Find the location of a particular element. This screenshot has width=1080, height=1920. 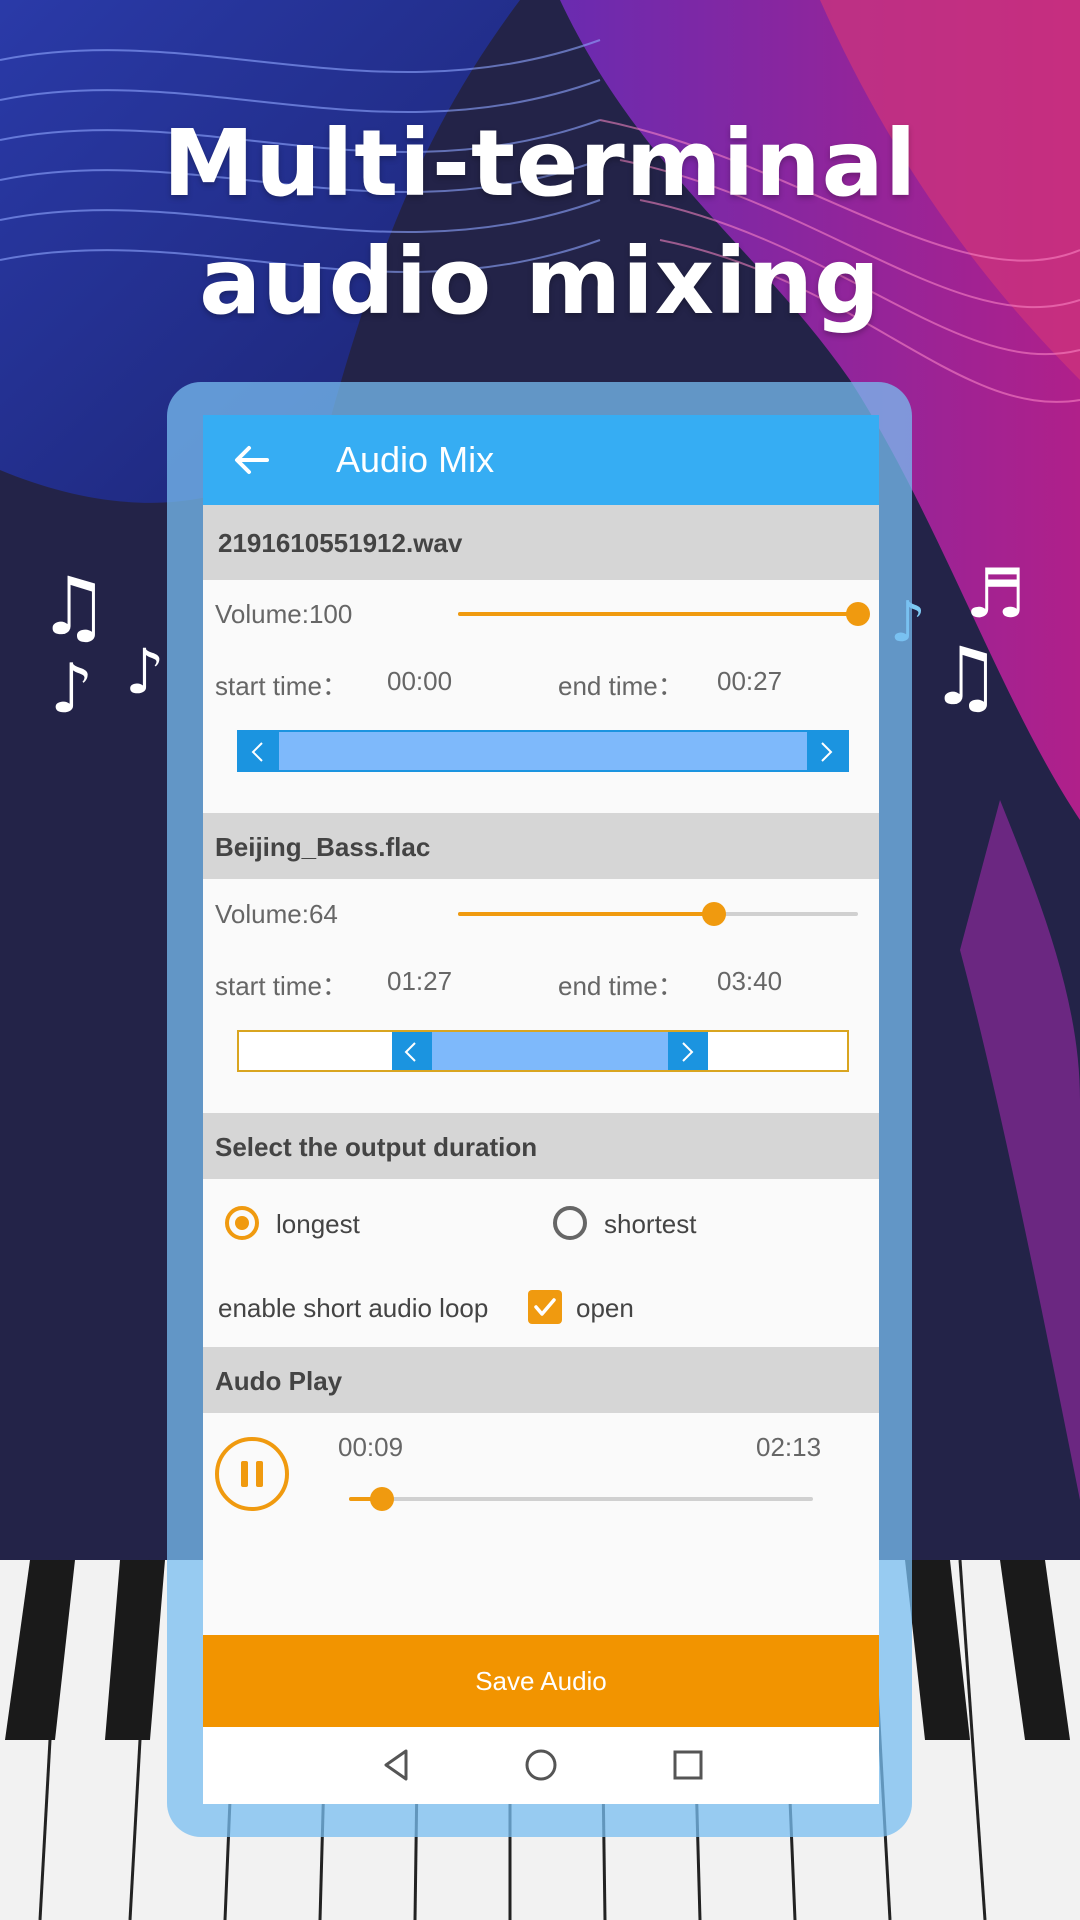

audio-play-header: Audo Play is located at coordinates (541, 1380).